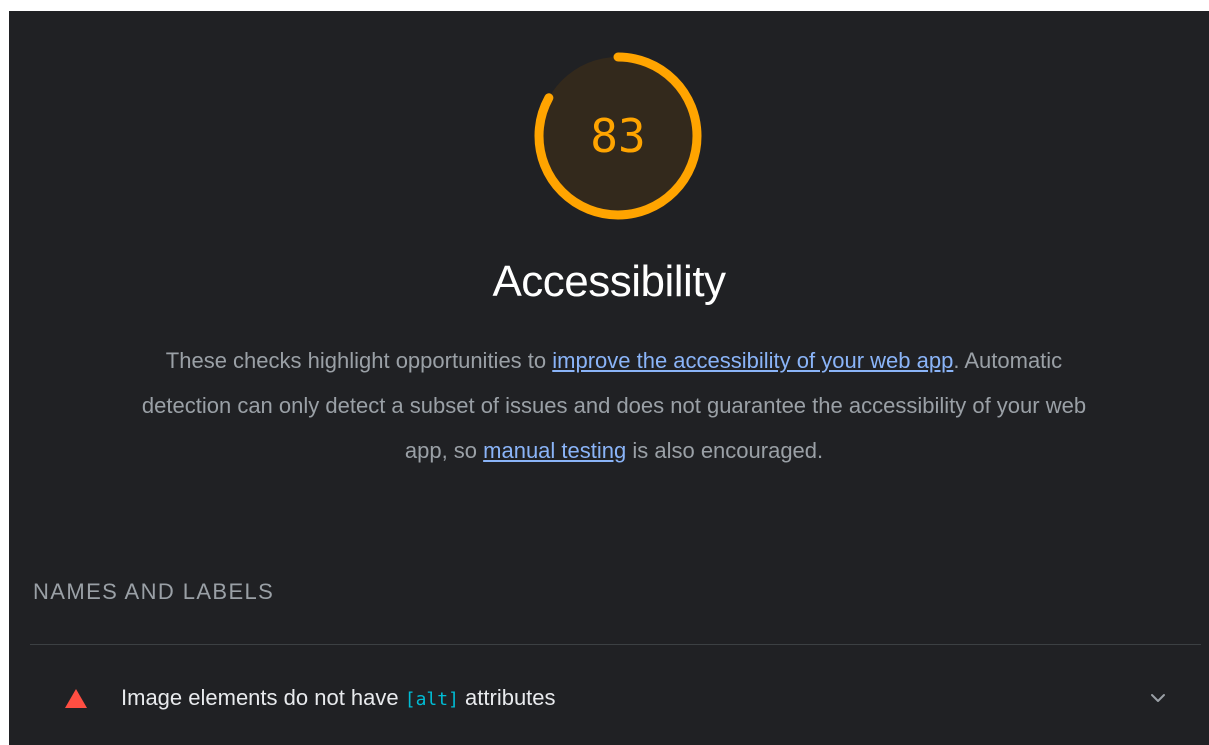 Image resolution: width=1209 pixels, height=745 pixels. Describe the element at coordinates (431, 699) in the screenshot. I see `audit-title-code: [alt]` at that location.